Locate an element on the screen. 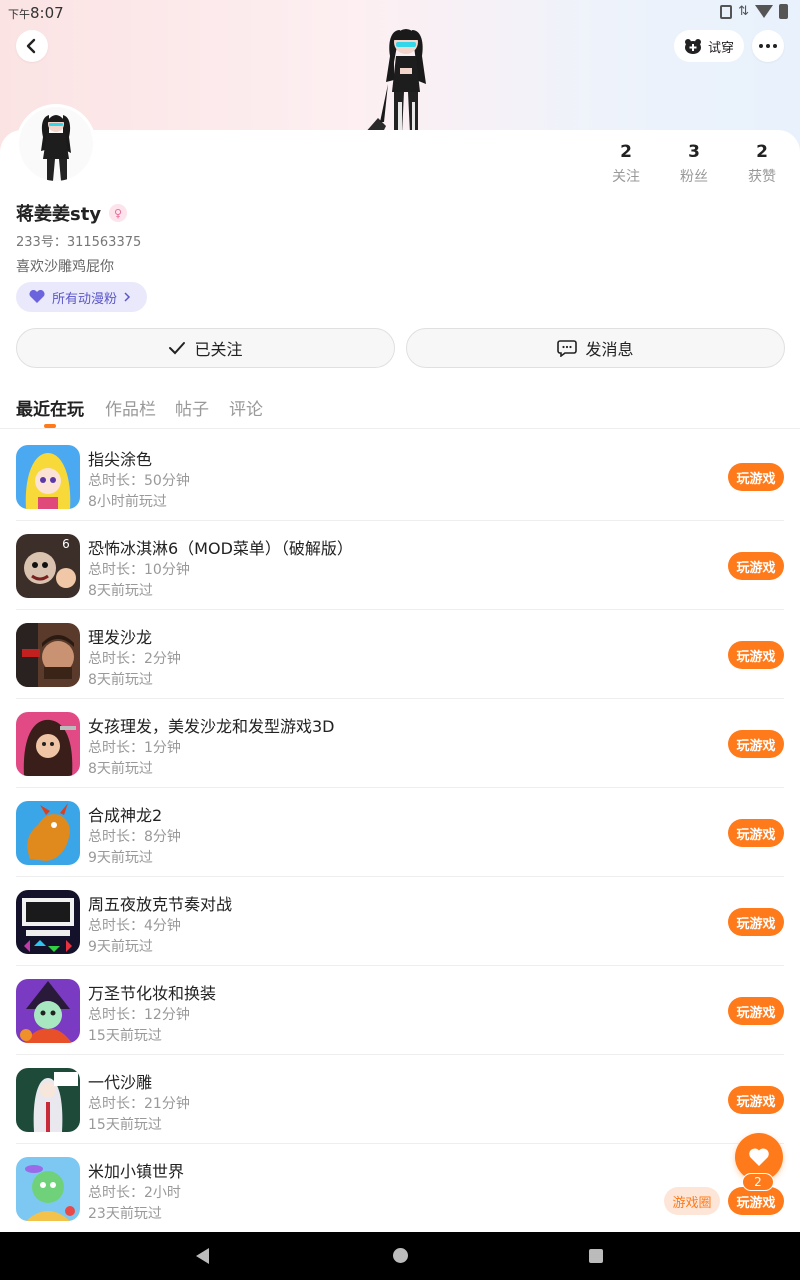 This screenshot has height=1280, width=800. more-button is located at coordinates (768, 46).